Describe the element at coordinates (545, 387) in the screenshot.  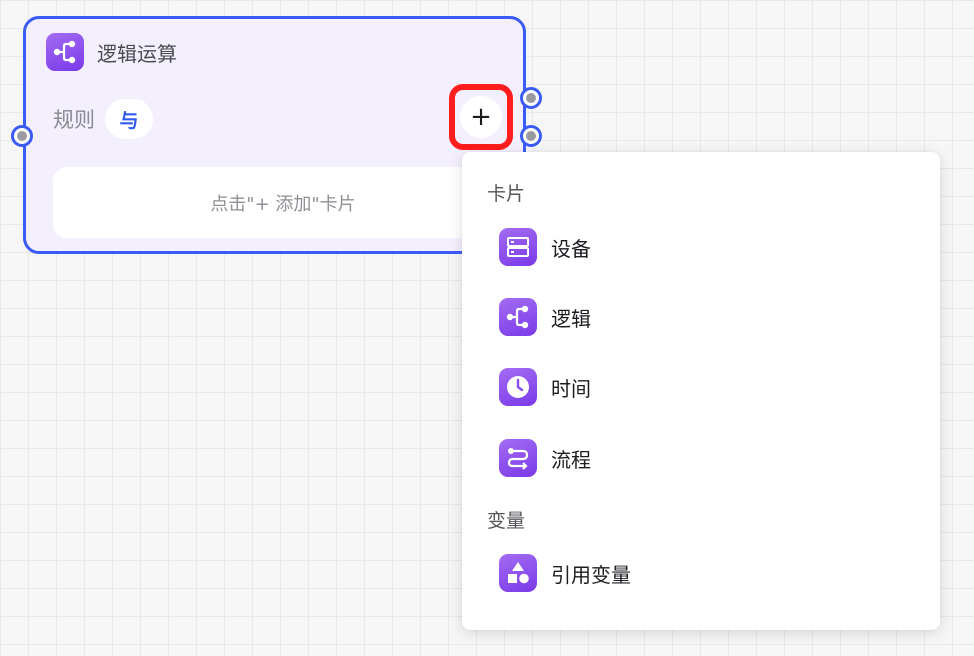
I see `menu-item-time: 时间` at that location.